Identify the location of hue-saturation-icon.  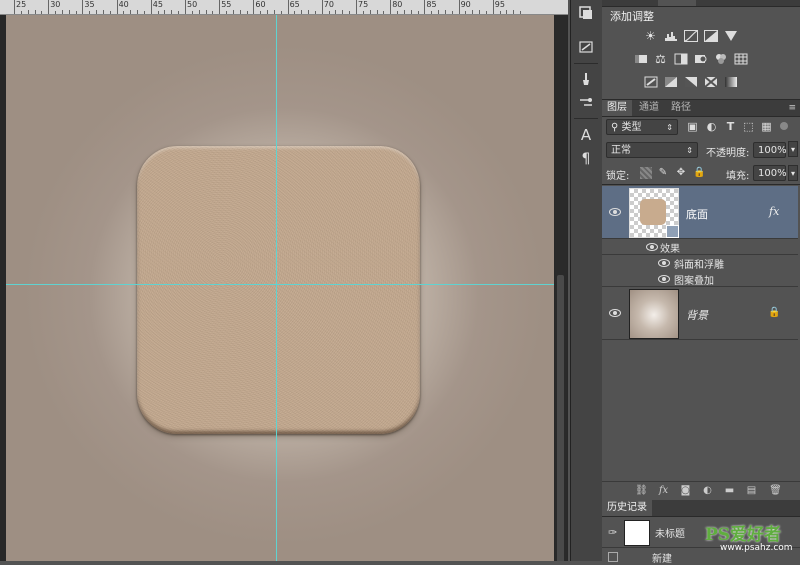
(640, 59).